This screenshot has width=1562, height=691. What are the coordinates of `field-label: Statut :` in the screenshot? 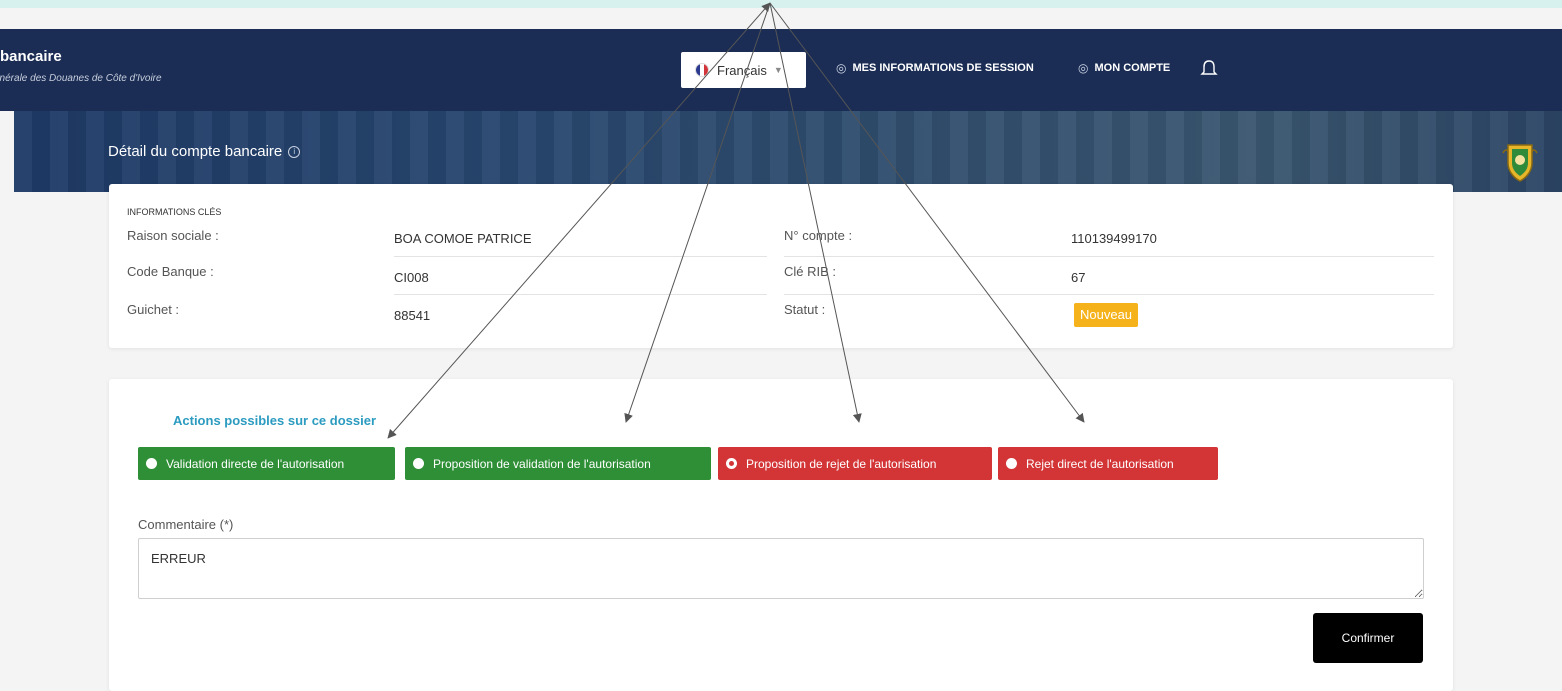 It's located at (805, 309).